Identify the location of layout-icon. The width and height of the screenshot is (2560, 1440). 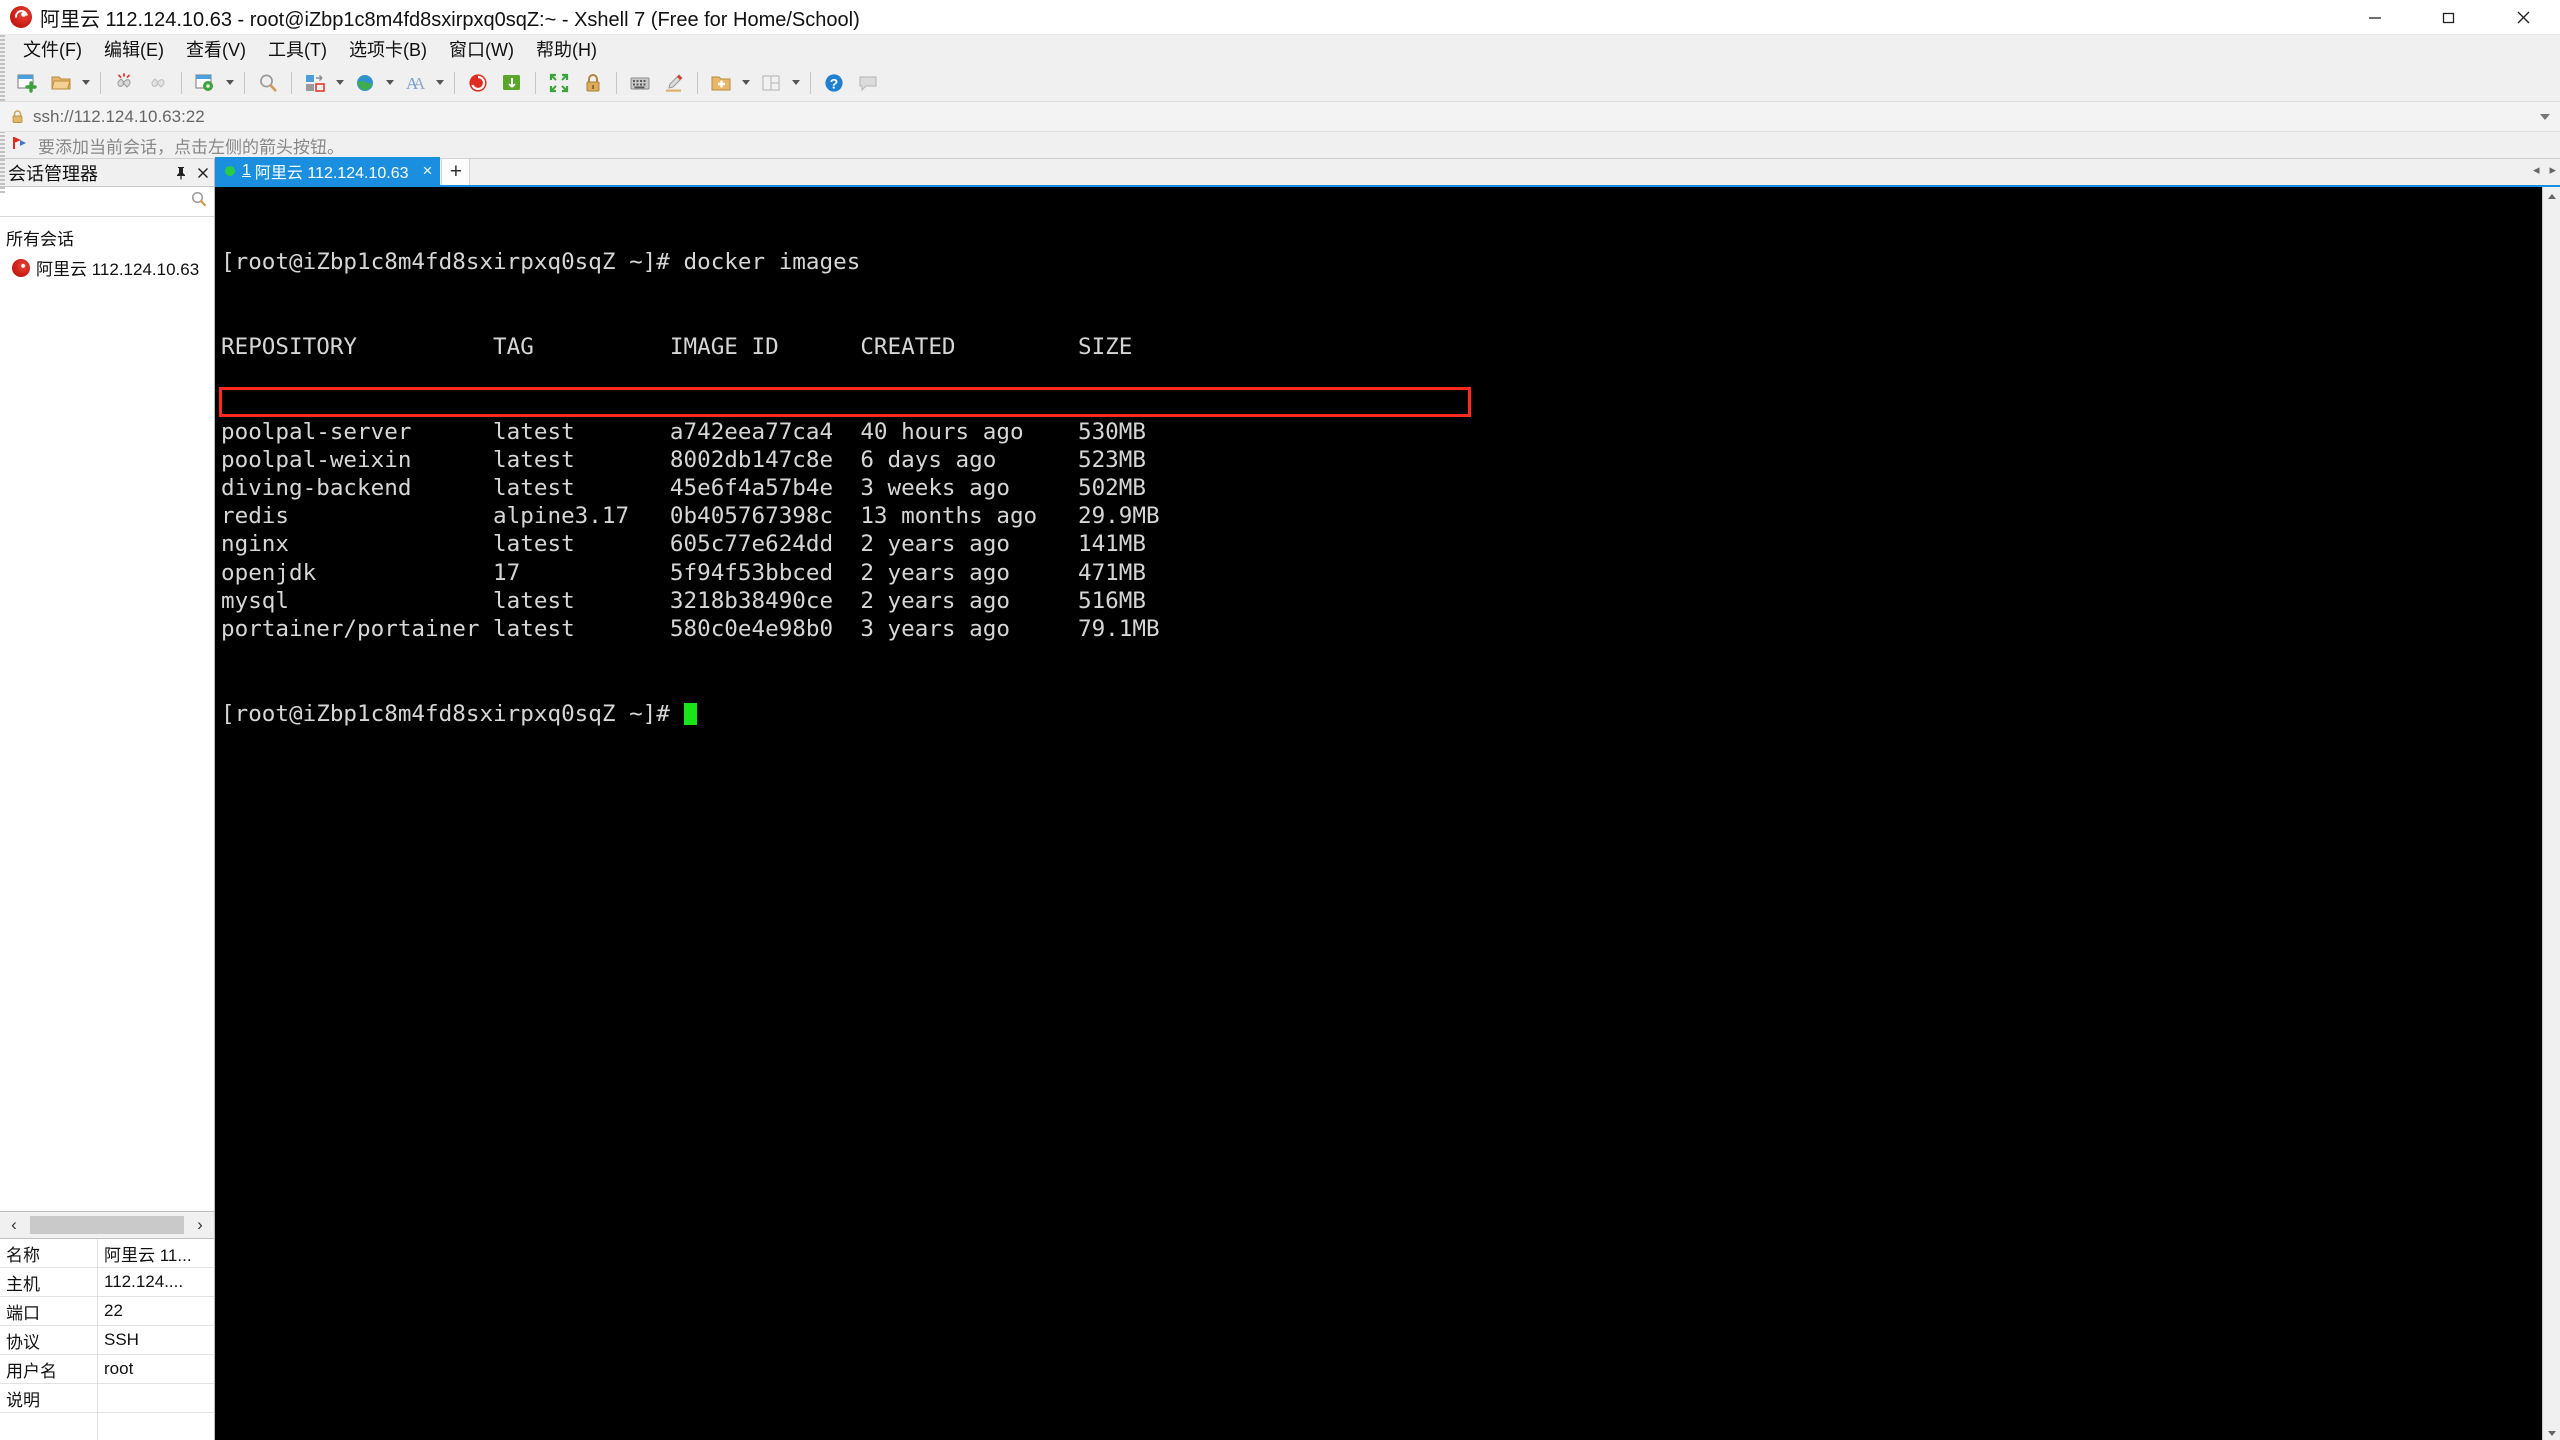
(771, 83).